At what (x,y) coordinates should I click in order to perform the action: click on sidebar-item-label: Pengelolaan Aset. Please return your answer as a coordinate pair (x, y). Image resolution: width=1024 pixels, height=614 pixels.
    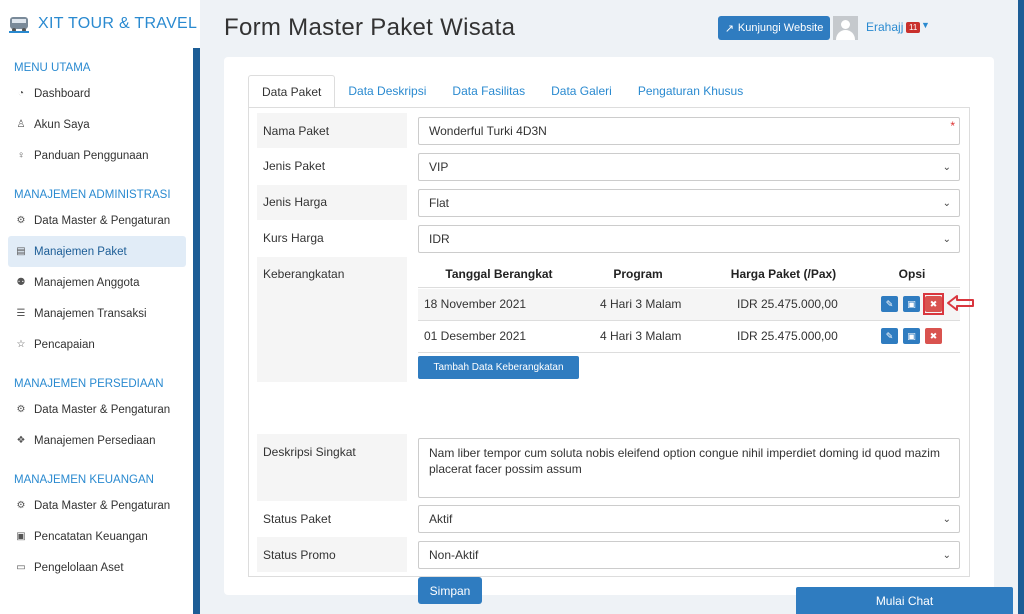
    Looking at the image, I should click on (79, 567).